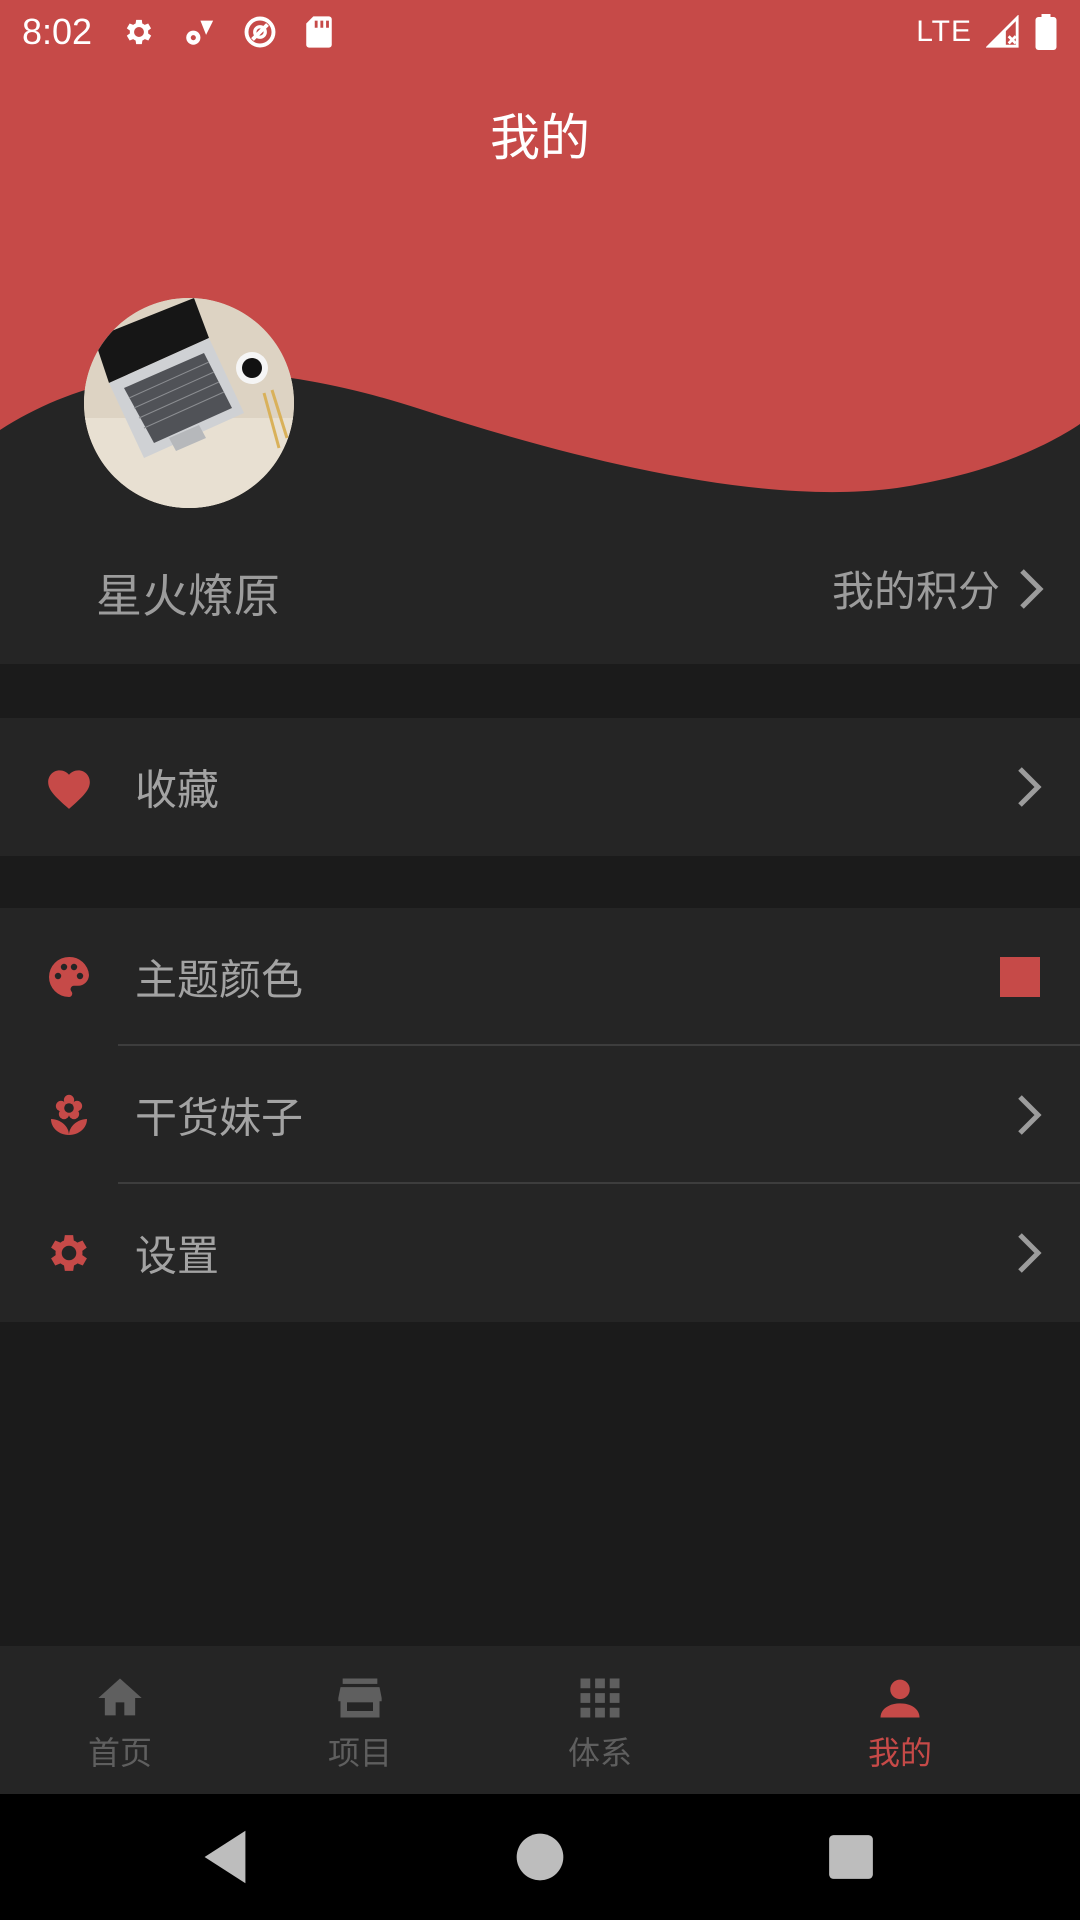  I want to click on avatar, so click(189, 403).